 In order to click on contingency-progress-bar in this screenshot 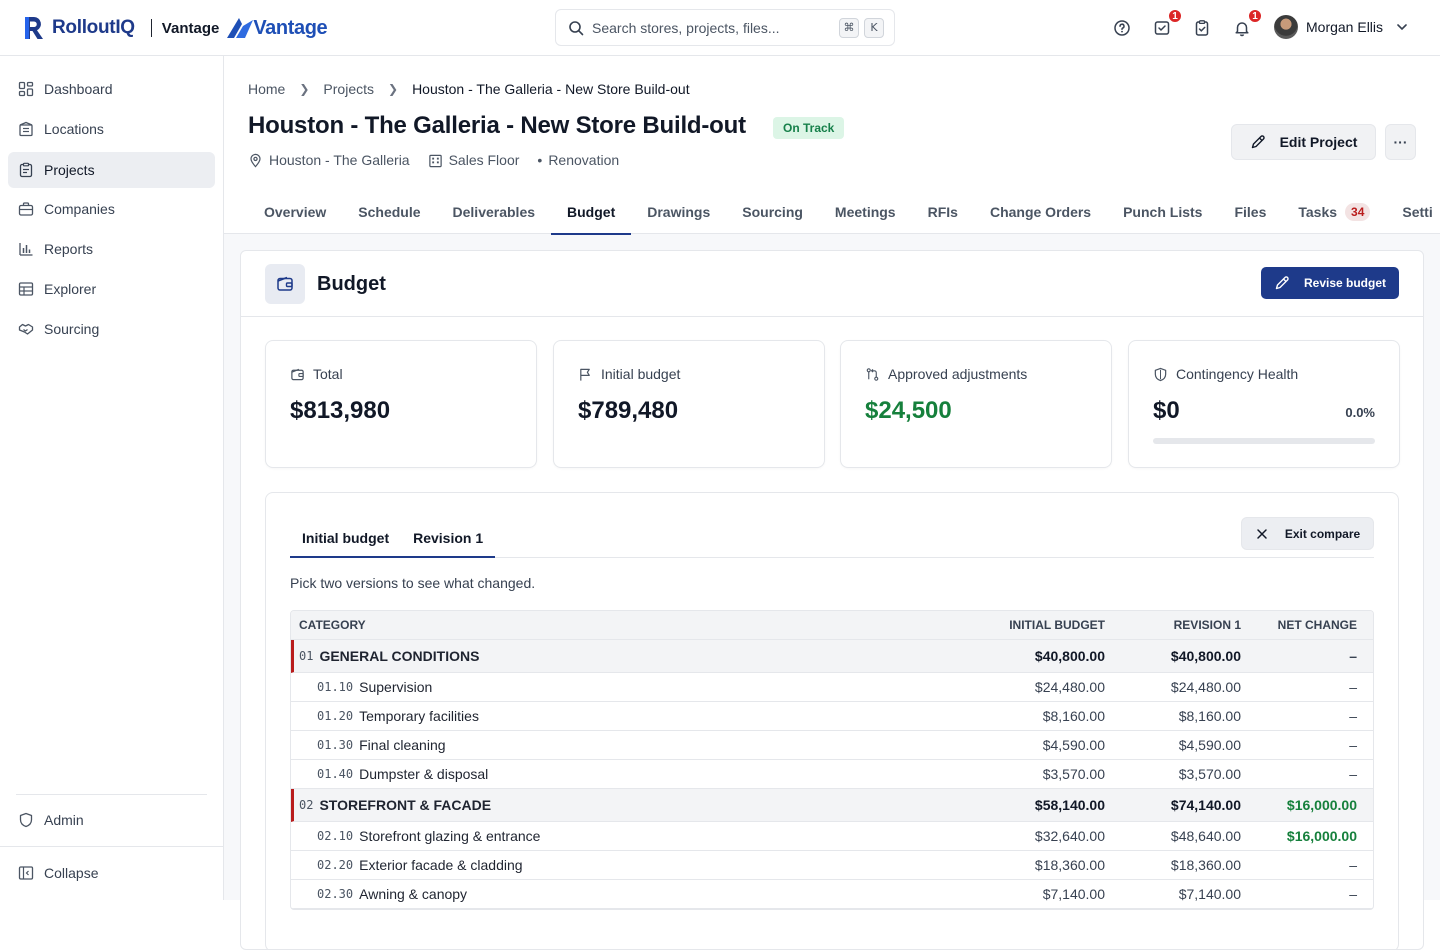, I will do `click(1264, 441)`.